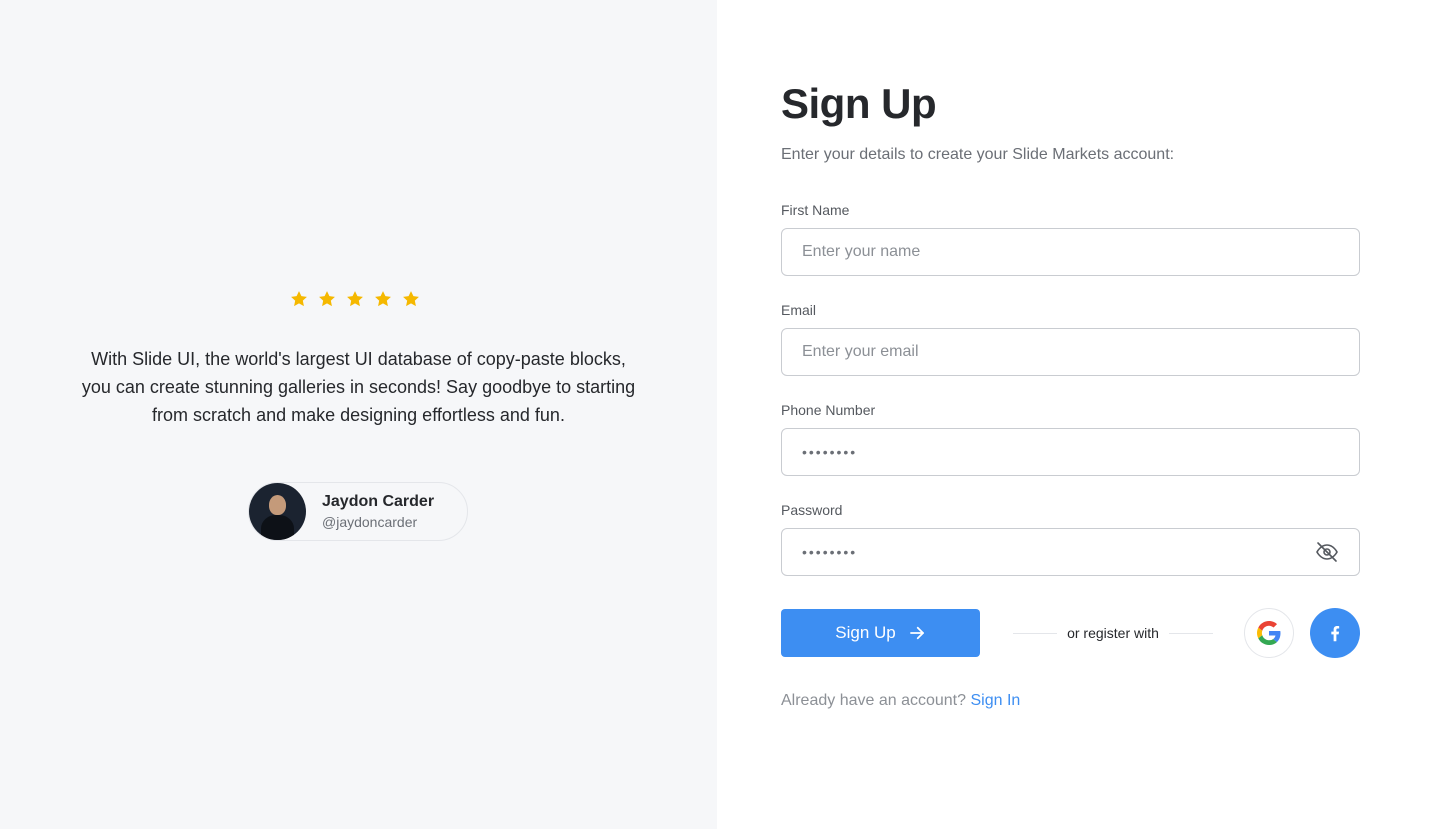 This screenshot has width=1440, height=829. Describe the element at coordinates (815, 210) in the screenshot. I see `first-name-label: First Name` at that location.